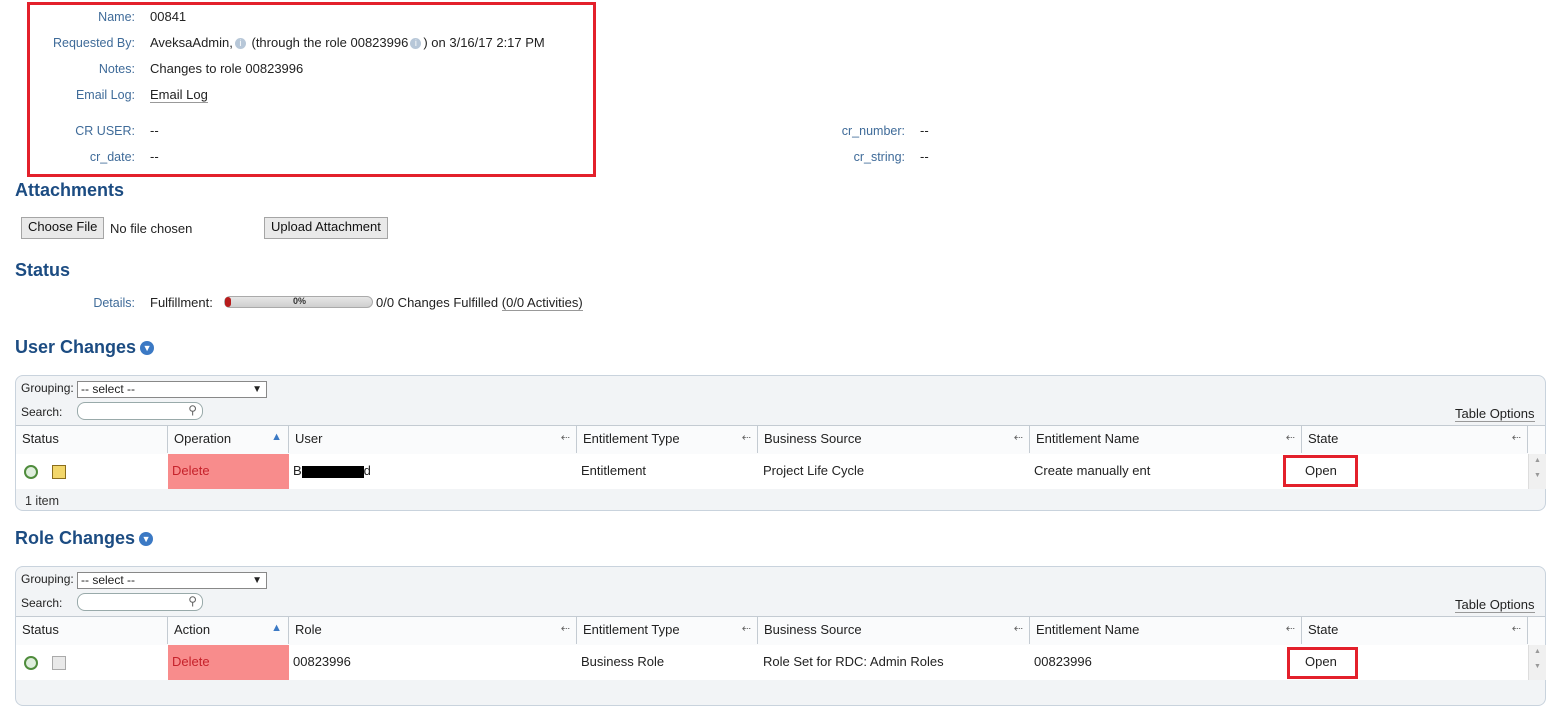 This screenshot has height=706, width=1554. What do you see at coordinates (116, 69) in the screenshot?
I see `notes-label: Notes:` at bounding box center [116, 69].